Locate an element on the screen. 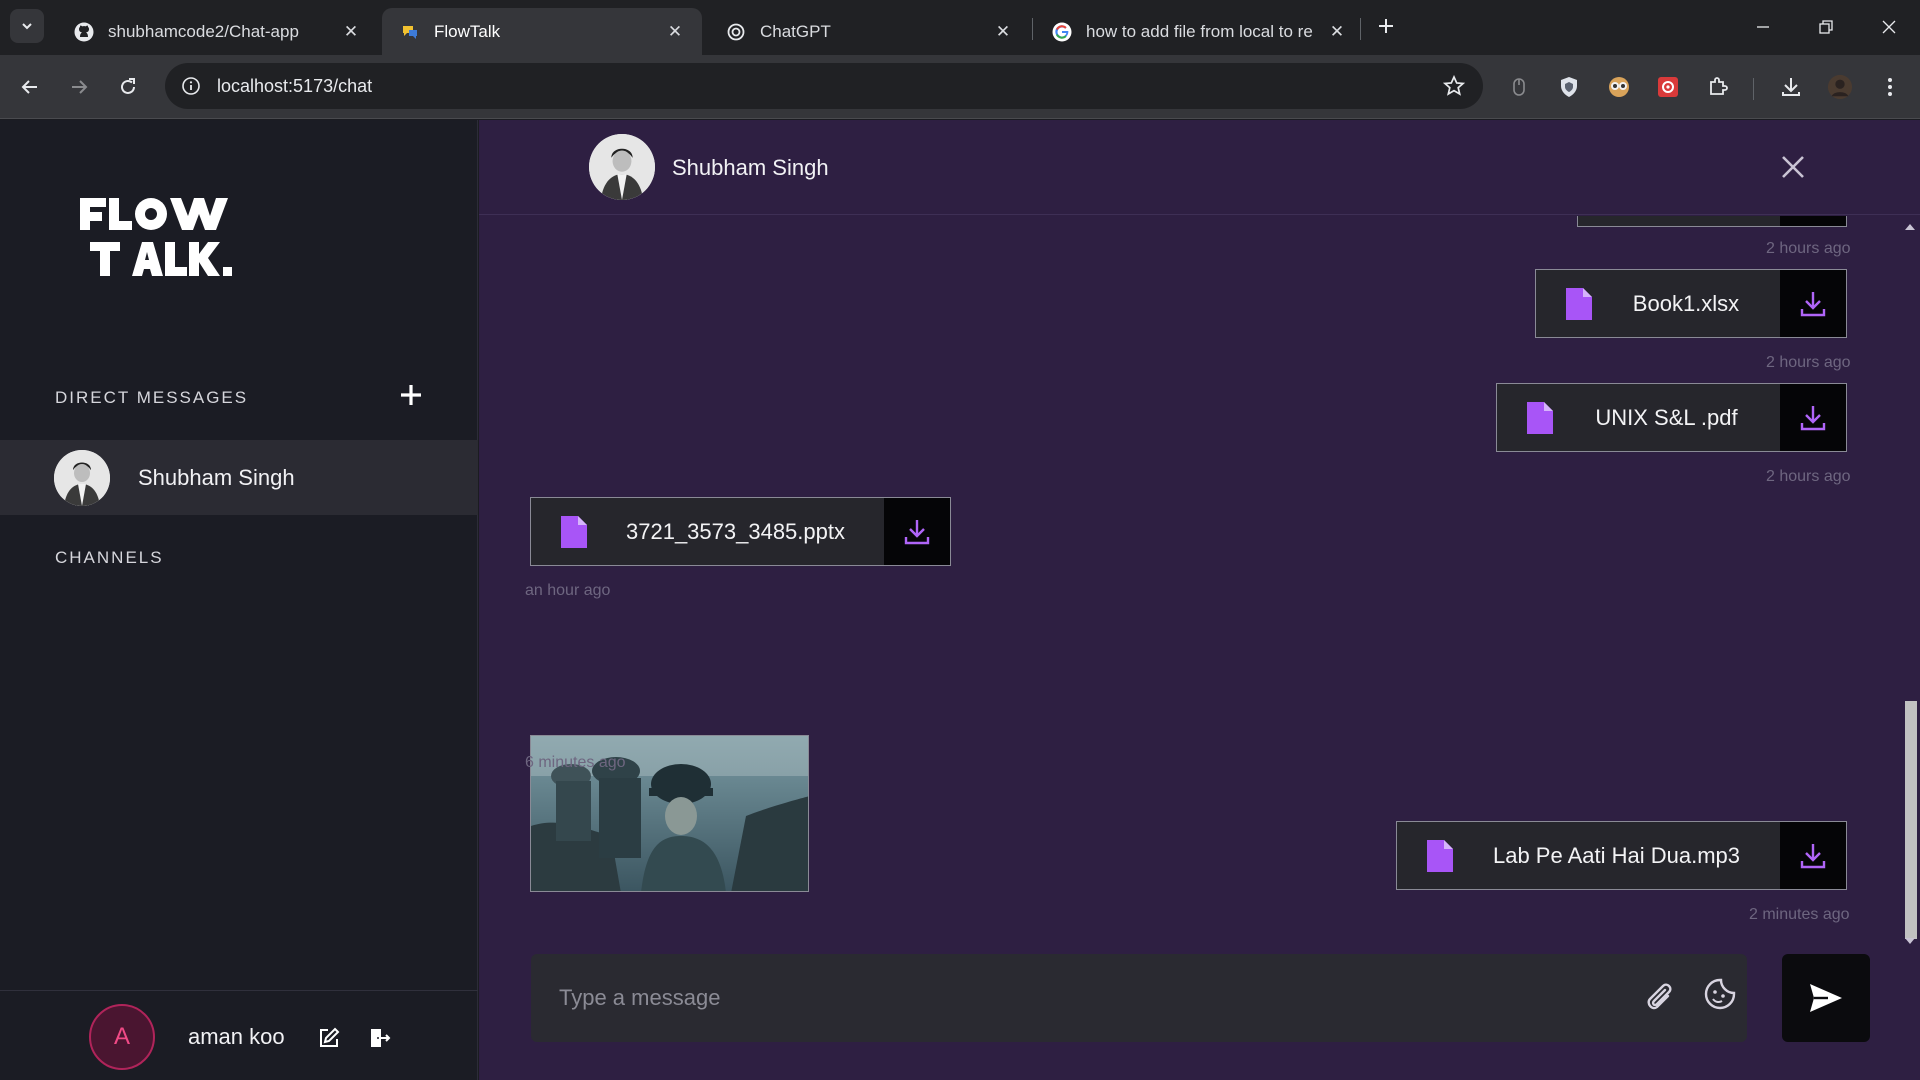  reload-button is located at coordinates (128, 87).